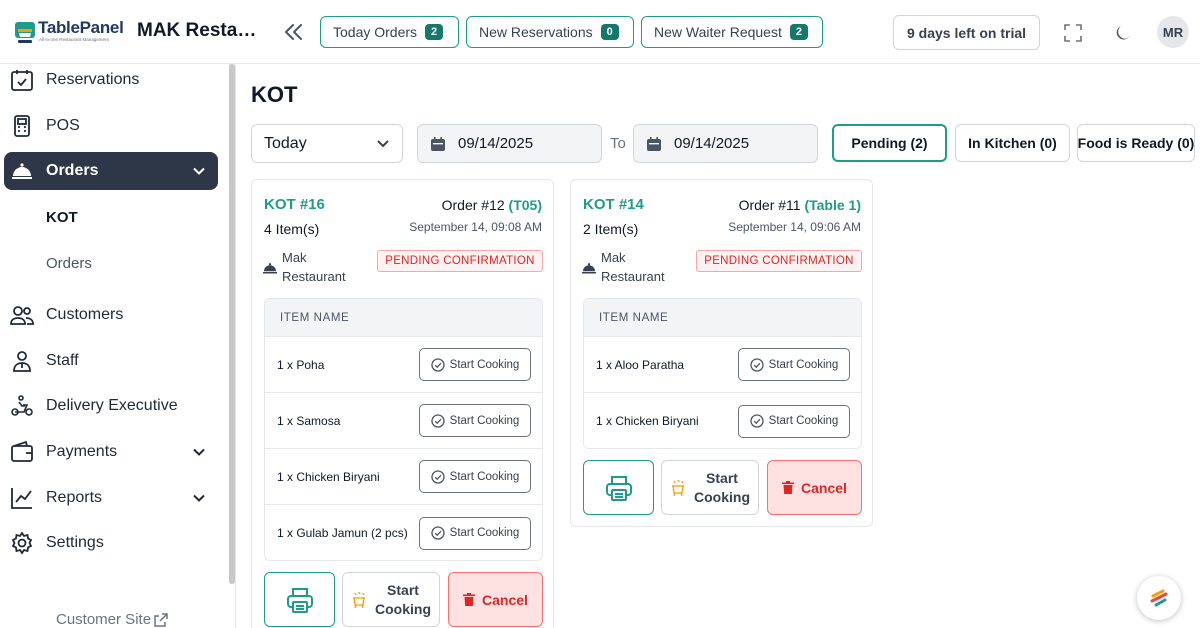  I want to click on chat-widget-icon, so click(1159, 598).